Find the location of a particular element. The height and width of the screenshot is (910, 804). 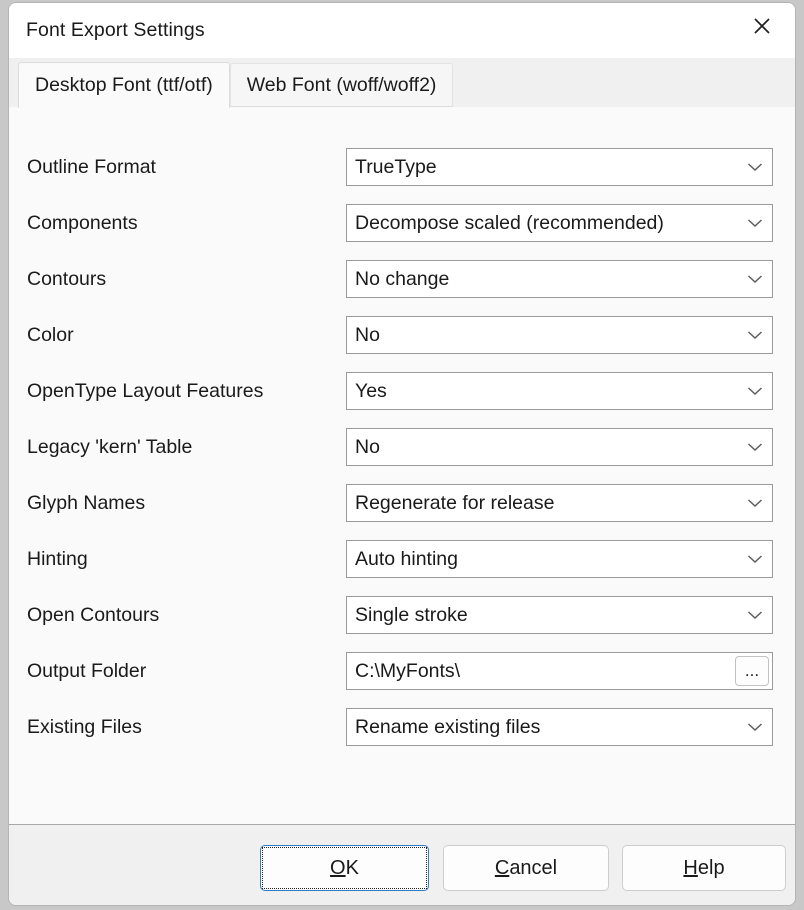

row-color: Color No is located at coordinates (402, 344).